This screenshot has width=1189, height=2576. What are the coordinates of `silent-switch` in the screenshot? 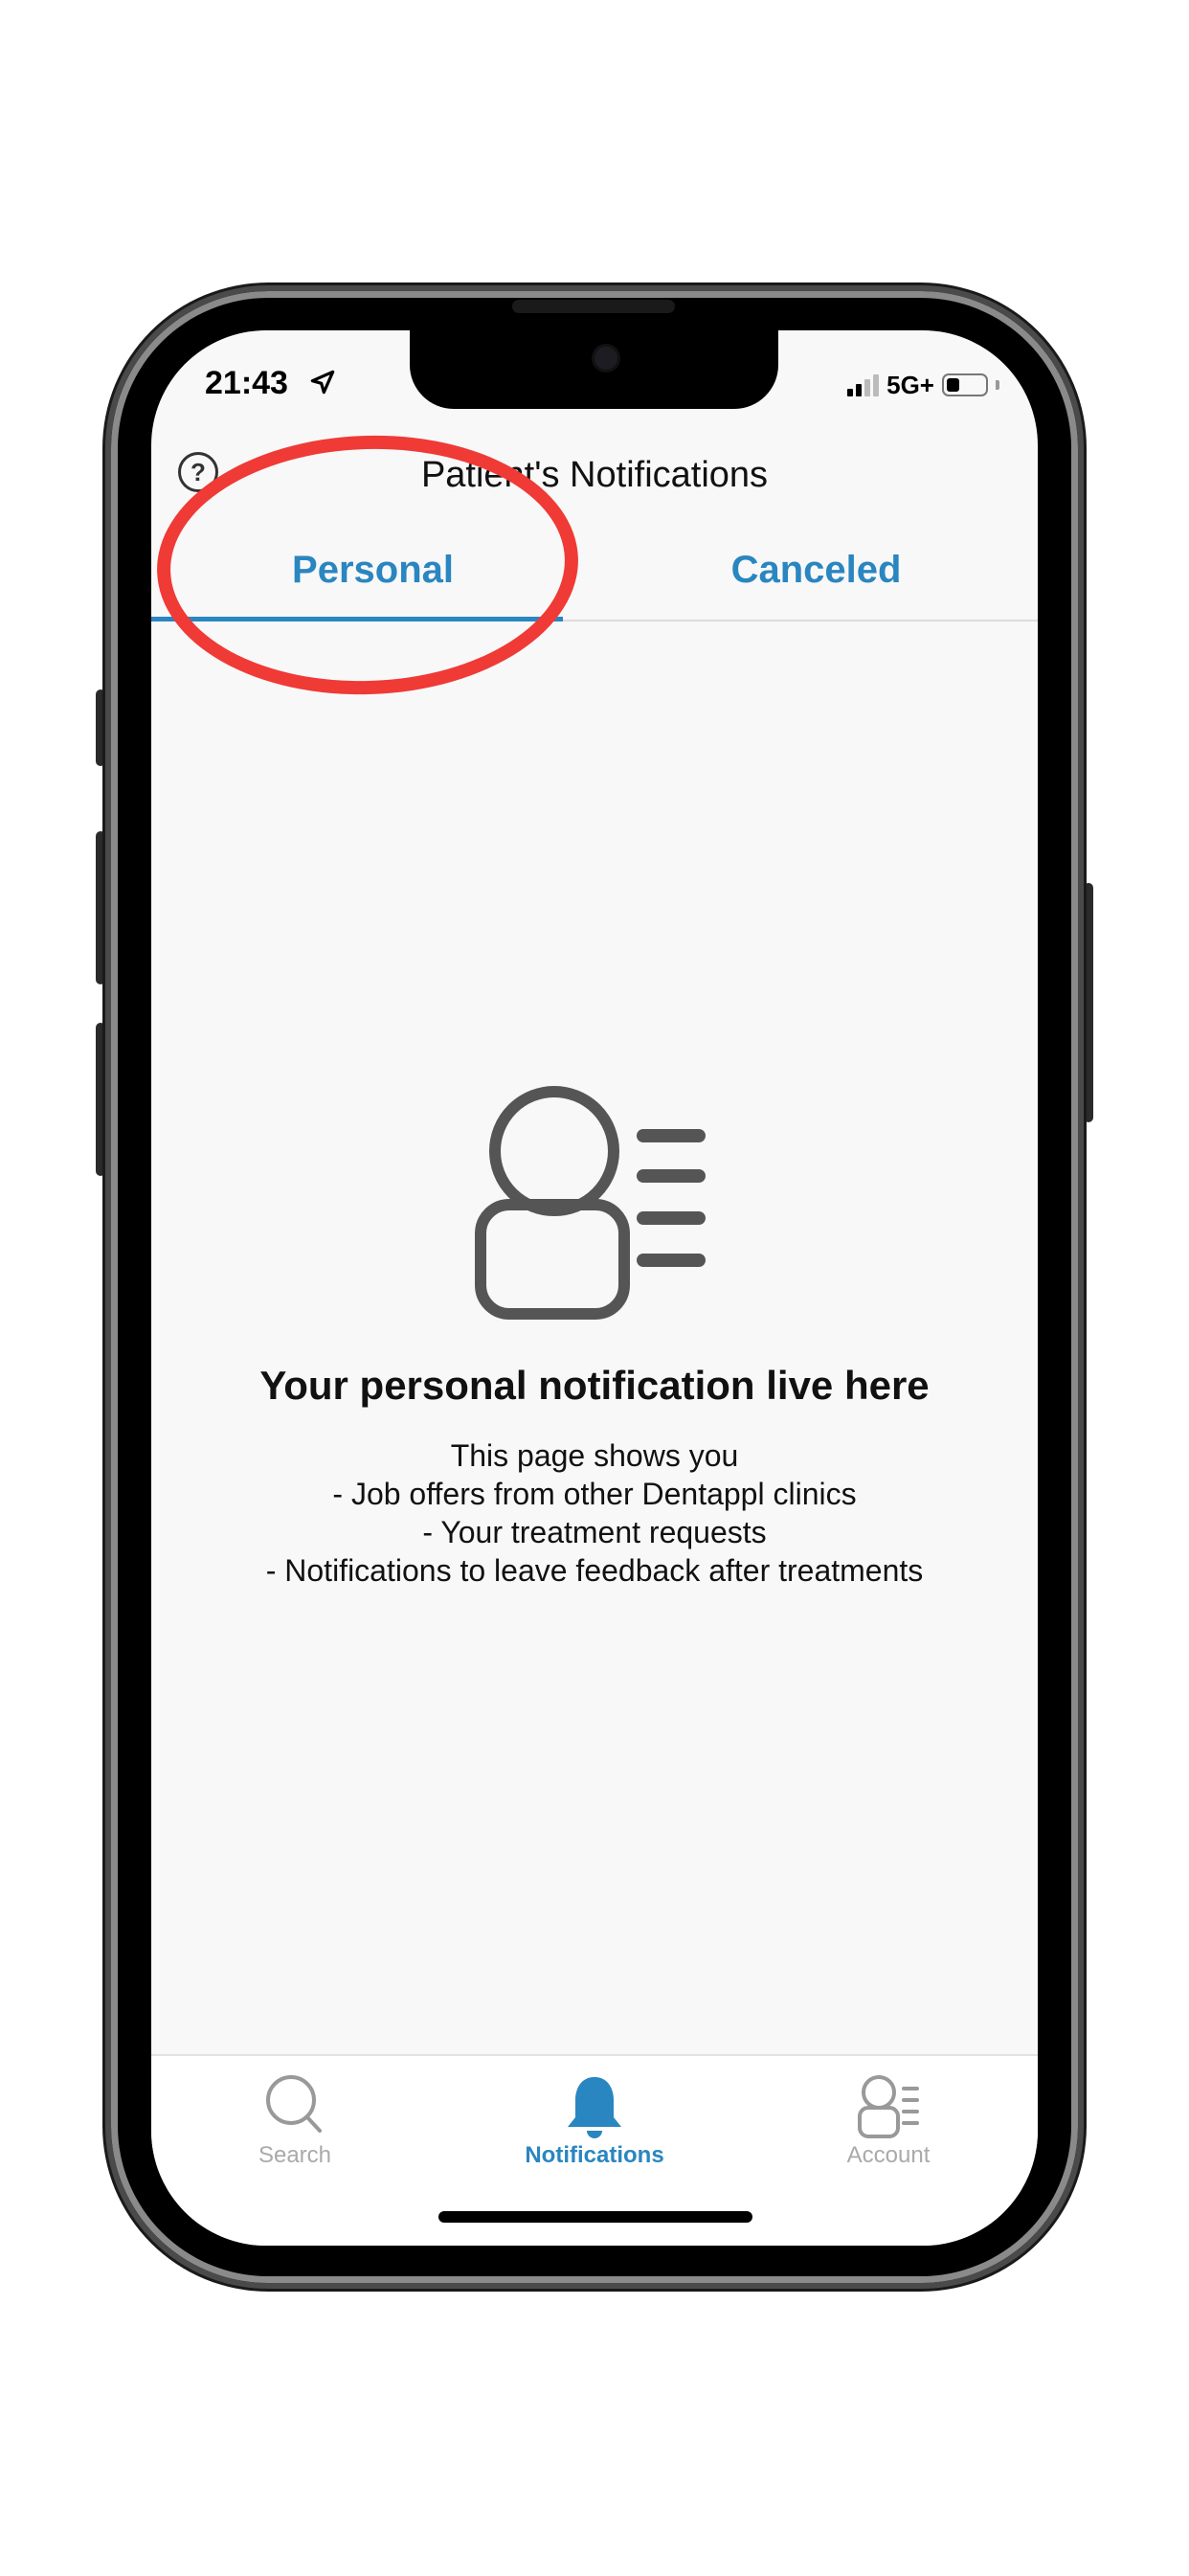 It's located at (100, 727).